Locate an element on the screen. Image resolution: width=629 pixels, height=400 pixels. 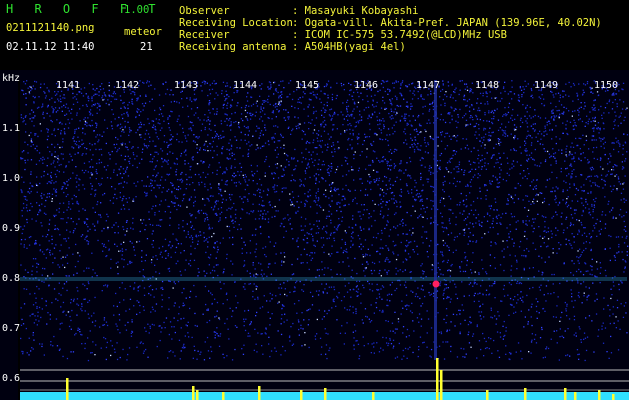
x-tick-label: 1144 is located at coordinates (245, 85).